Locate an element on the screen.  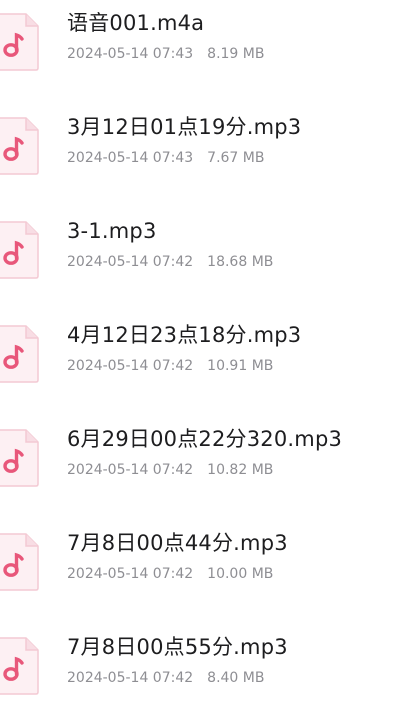
file-name: 3-1.mp3 is located at coordinates (112, 231).